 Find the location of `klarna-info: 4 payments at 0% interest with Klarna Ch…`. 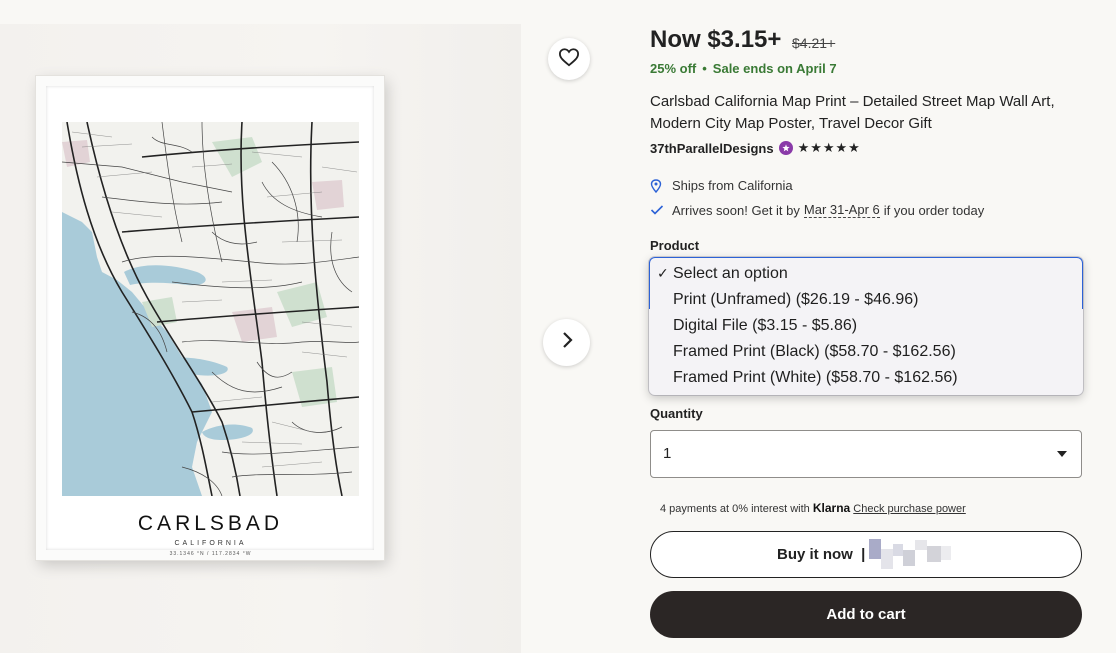

klarna-info: 4 payments at 0% interest with Klarna Ch… is located at coordinates (813, 508).